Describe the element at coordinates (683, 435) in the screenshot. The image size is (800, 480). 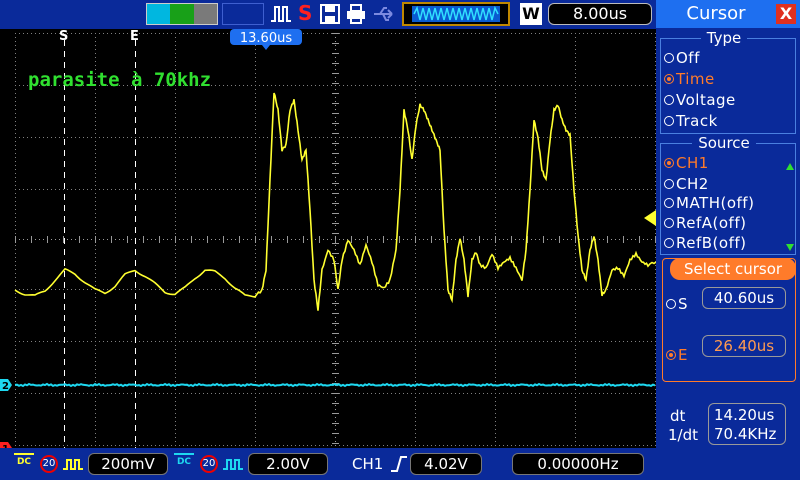
I see `inv-dt-label: 1/dt` at that location.